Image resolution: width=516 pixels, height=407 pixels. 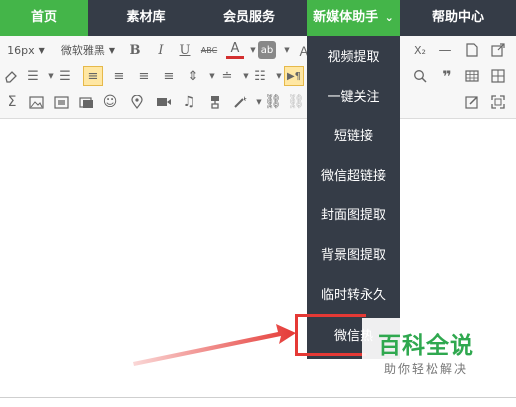 I want to click on editor-bottom-border, so click(x=258, y=397).